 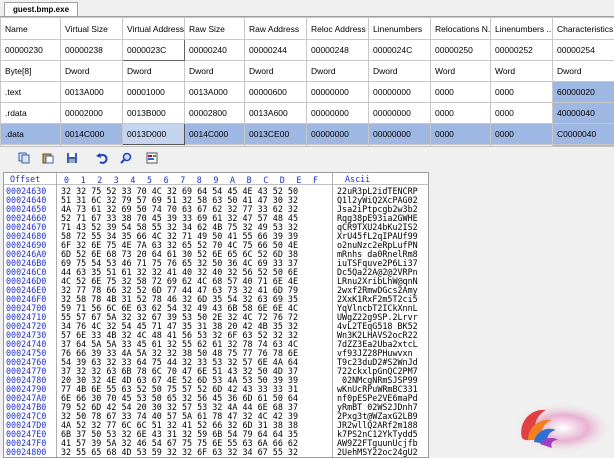 I want to click on ascii-header: Ascii, so click(x=357, y=179).